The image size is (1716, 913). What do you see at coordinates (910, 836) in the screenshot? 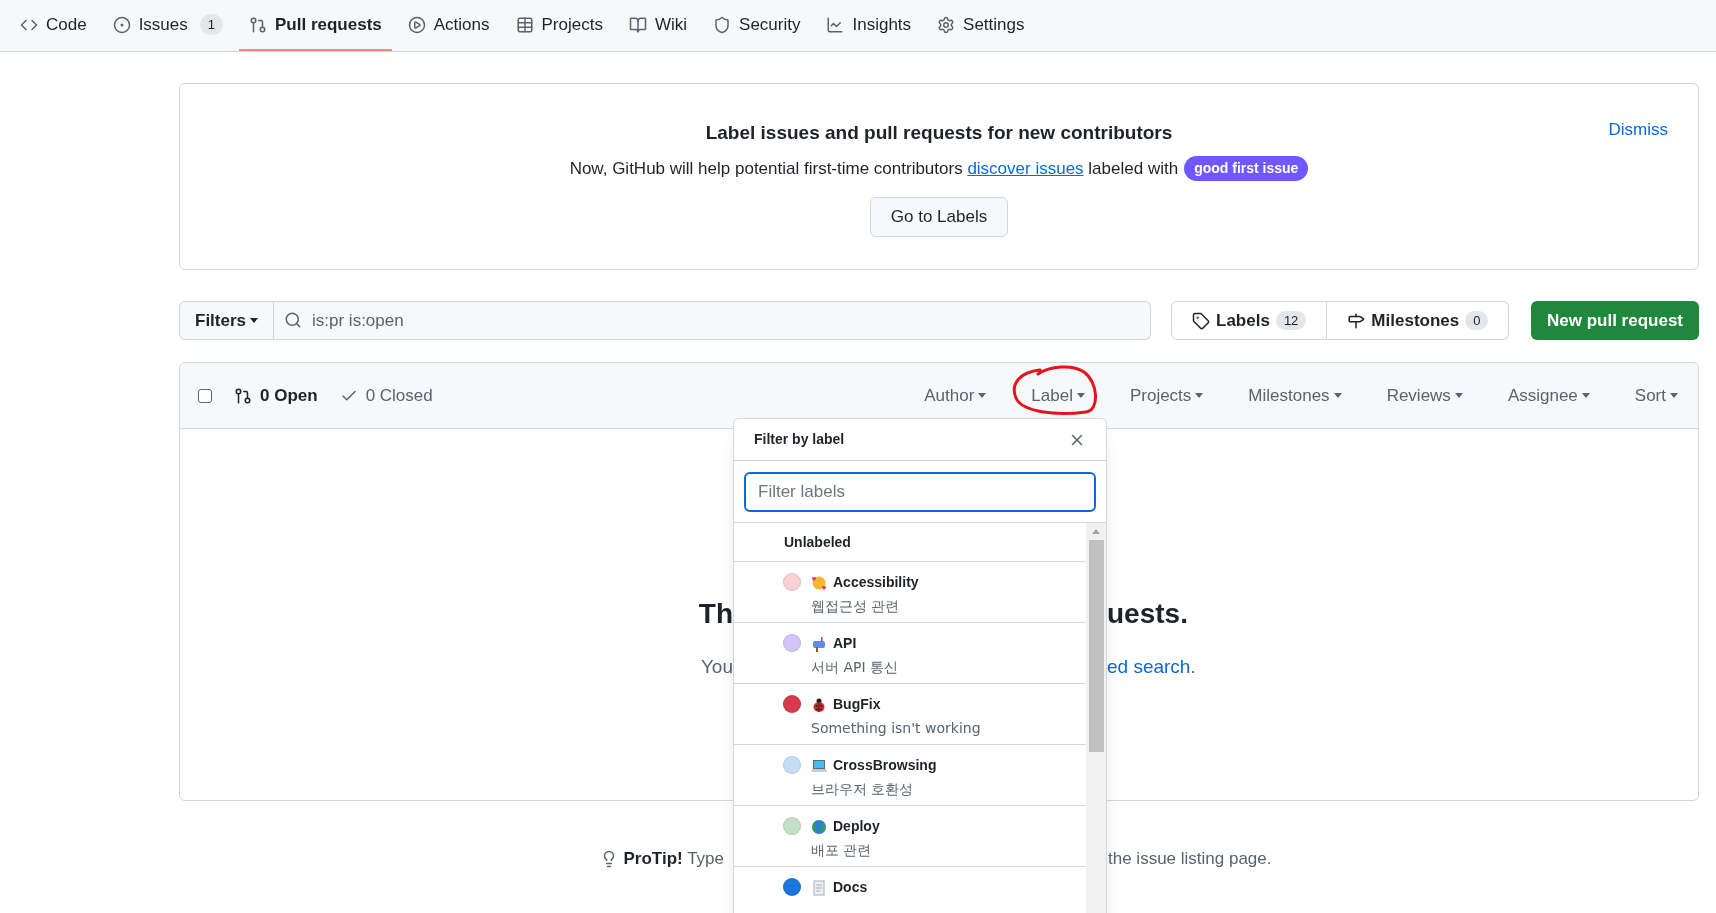
I see `label-option: Deploy 배포 관련` at bounding box center [910, 836].